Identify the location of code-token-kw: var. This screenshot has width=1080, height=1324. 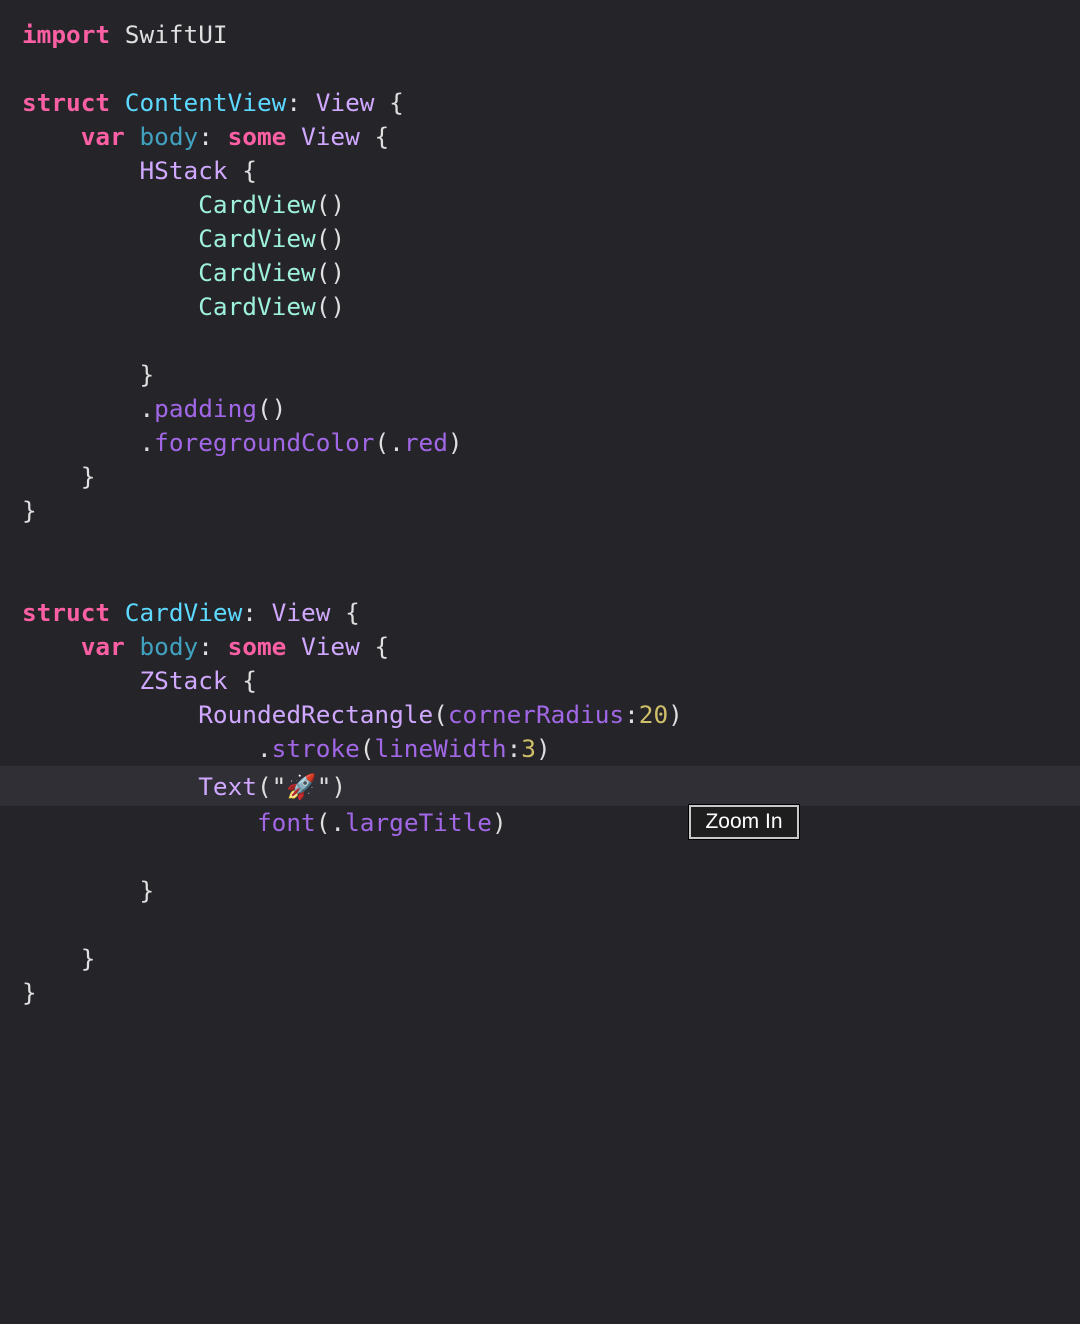
(102, 646).